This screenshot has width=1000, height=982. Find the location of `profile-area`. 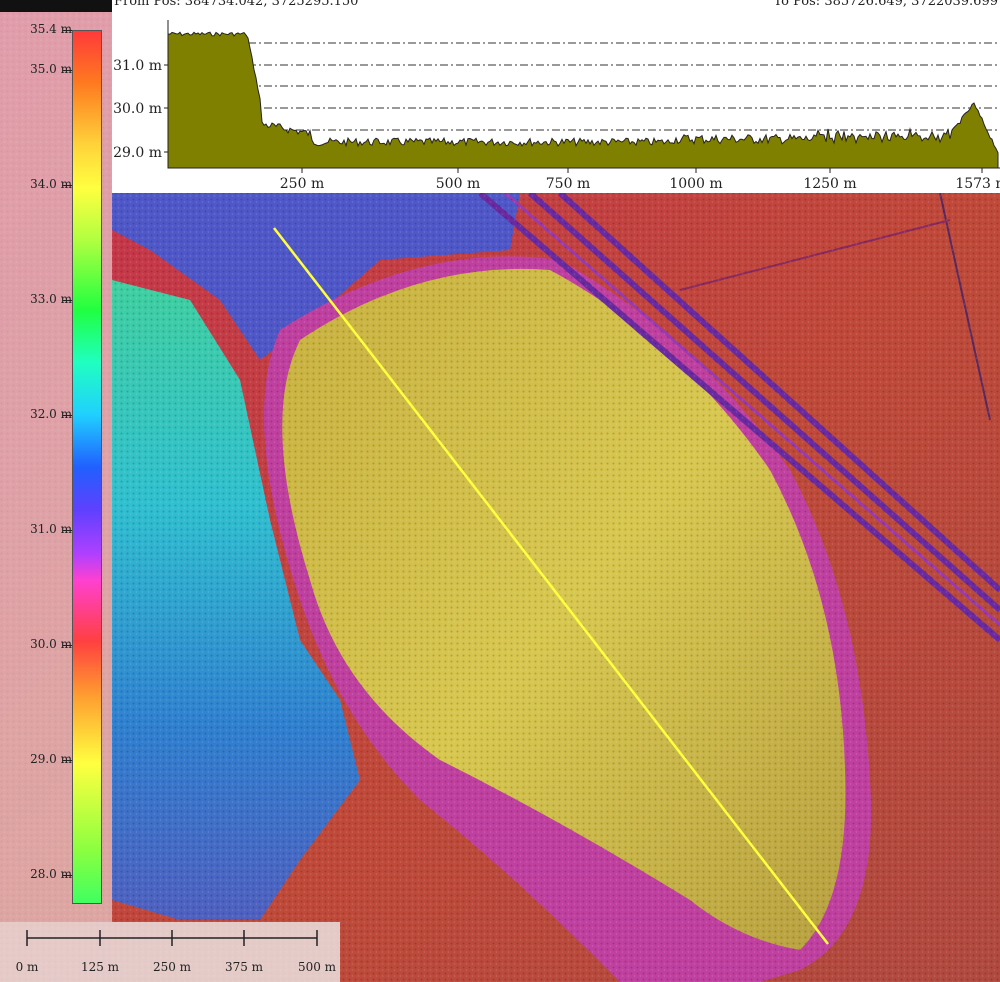

profile-area is located at coordinates (583, 100).